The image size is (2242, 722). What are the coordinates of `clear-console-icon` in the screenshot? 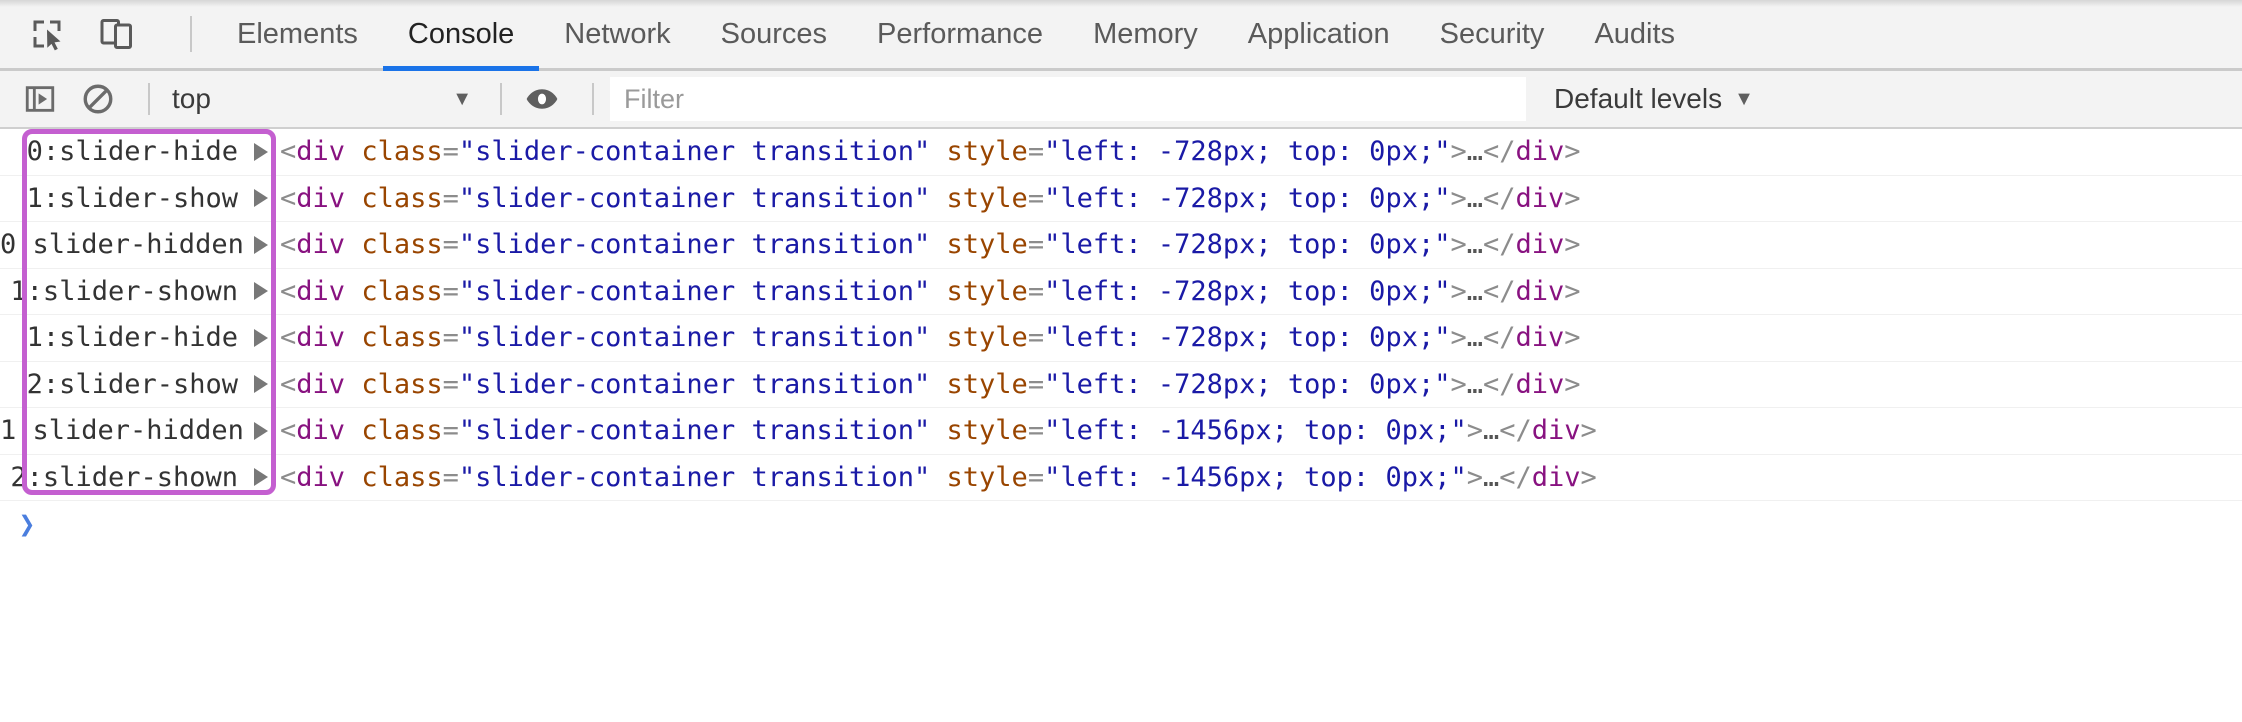 It's located at (98, 99).